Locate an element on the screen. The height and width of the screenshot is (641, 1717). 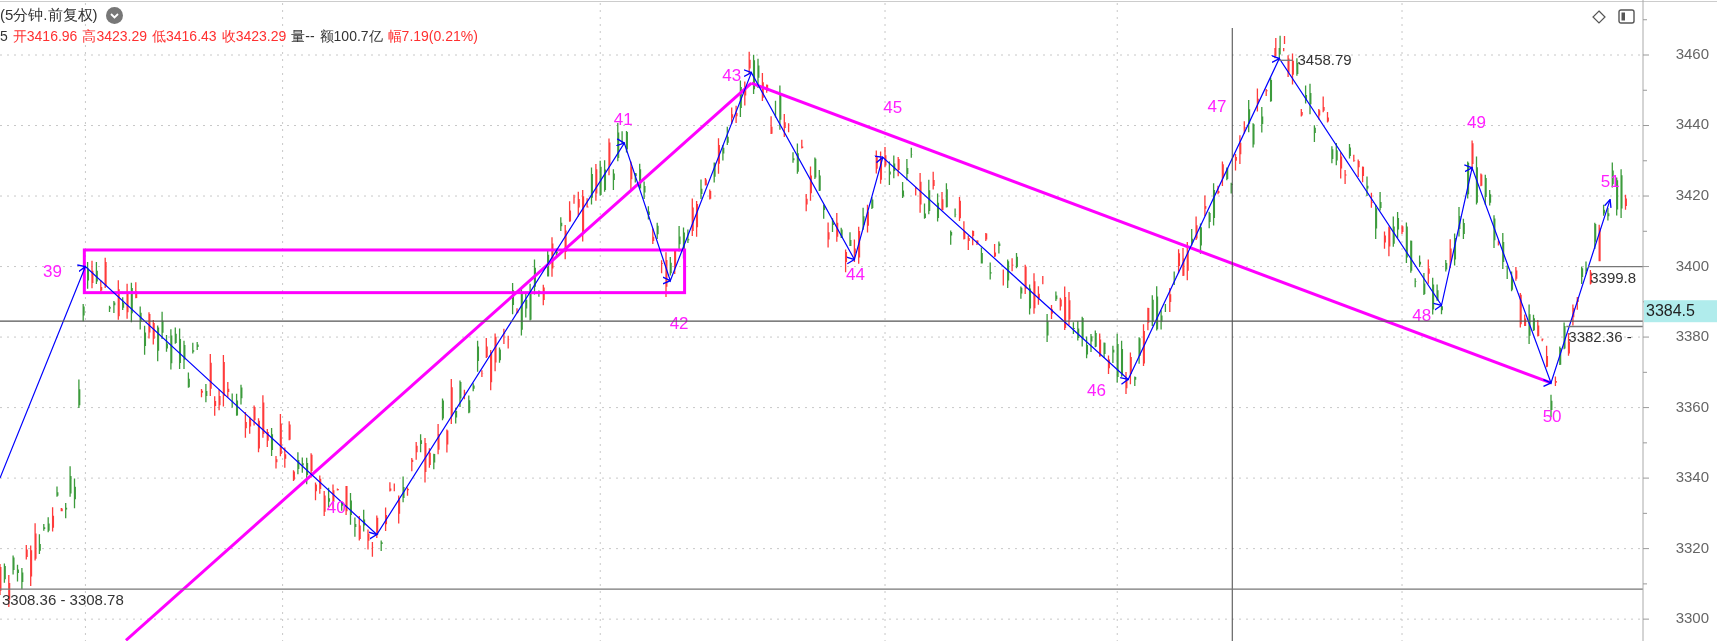
axis-label: 3360 is located at coordinates (1692, 406).